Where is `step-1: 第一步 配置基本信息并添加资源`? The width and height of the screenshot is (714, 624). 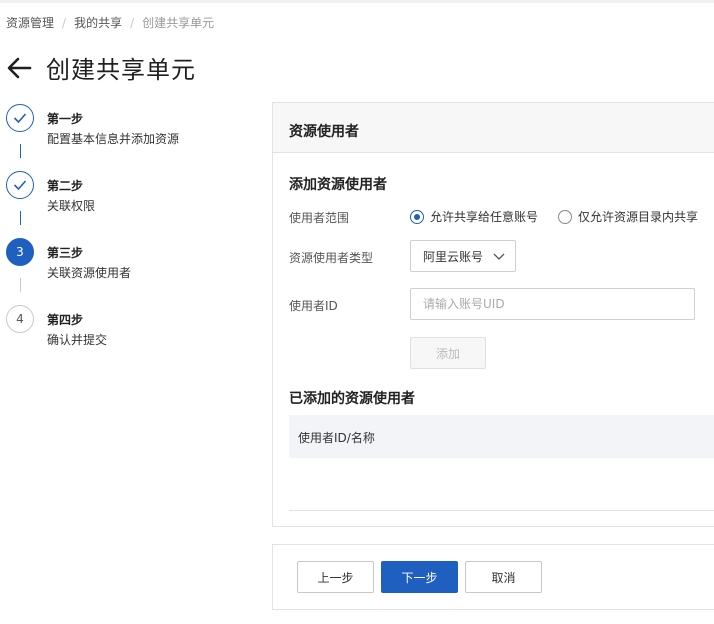 step-1: 第一步 配置基本信息并添加资源 is located at coordinates (131, 129).